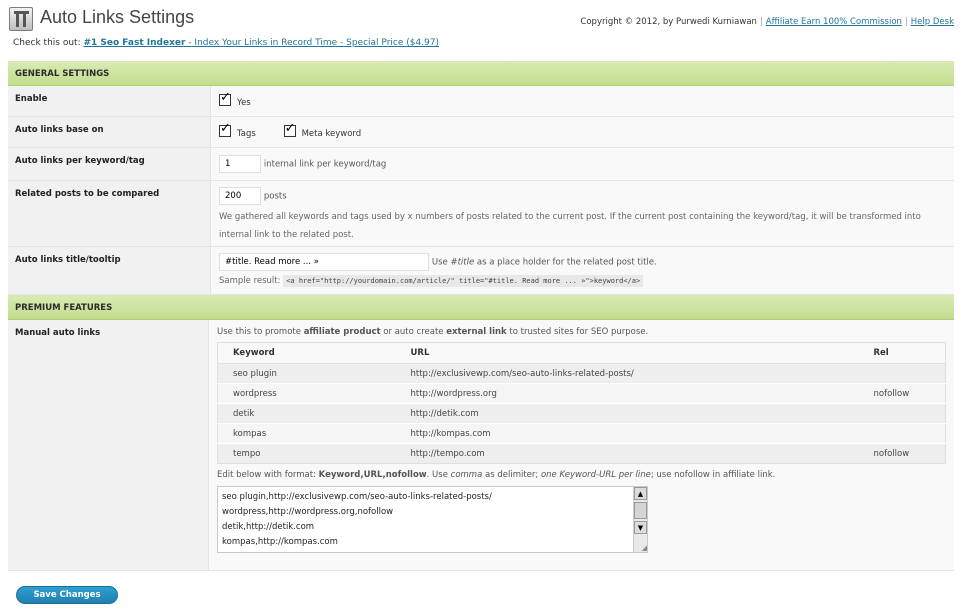 This screenshot has width=962, height=611. Describe the element at coordinates (932, 22) in the screenshot. I see `help-desk-link: Help Desk` at that location.